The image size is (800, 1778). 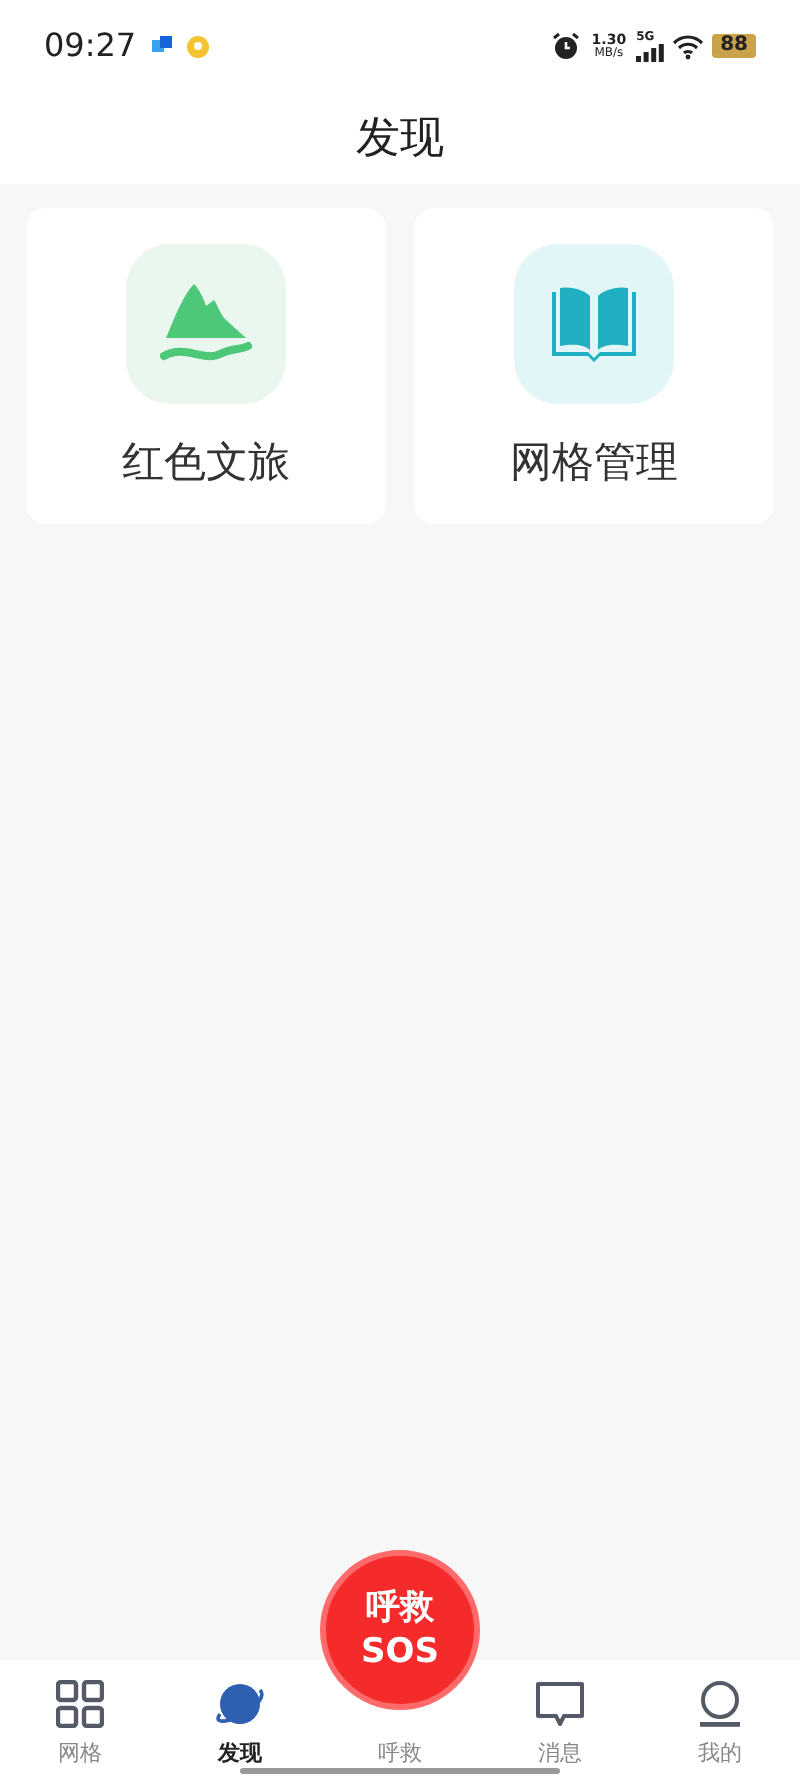 What do you see at coordinates (594, 463) in the screenshot?
I see `card-label: 网格管理` at bounding box center [594, 463].